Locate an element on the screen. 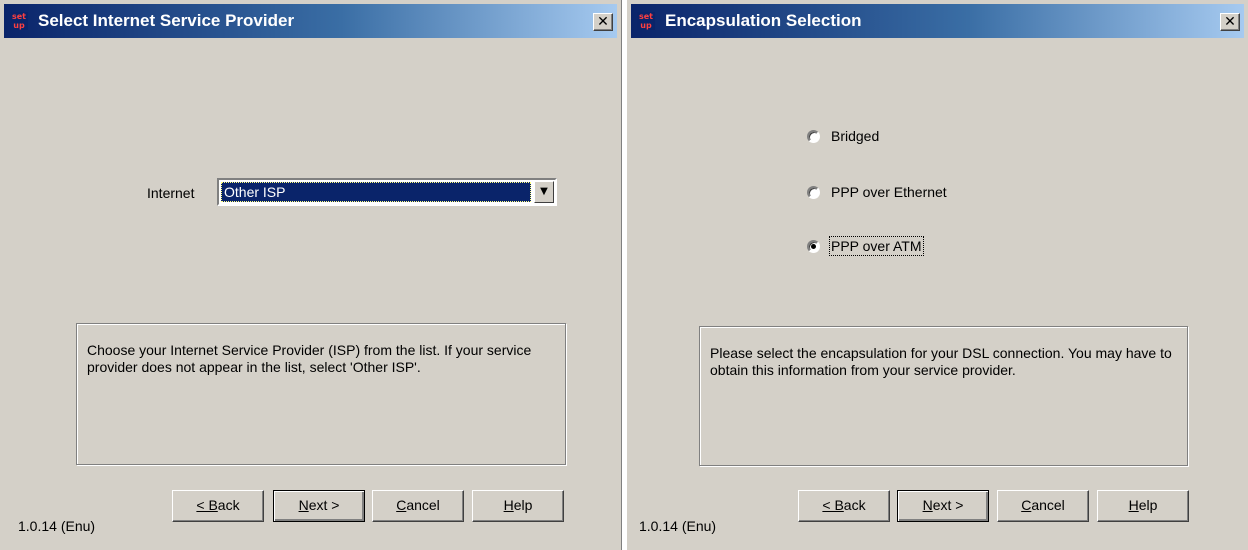 This screenshot has height=550, width=1248. radio-selected-dot is located at coordinates (813, 246).